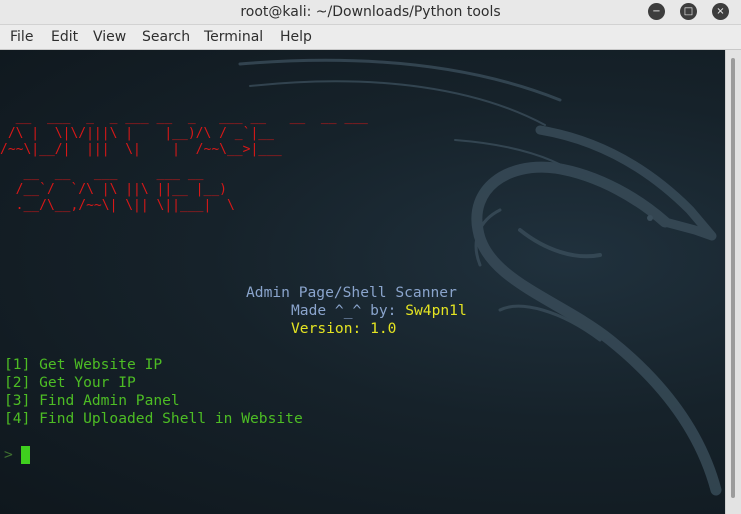 The image size is (741, 514). I want to click on banner-line: /__`/ `/\ |\ ||\ ||__ |__), so click(117, 189).